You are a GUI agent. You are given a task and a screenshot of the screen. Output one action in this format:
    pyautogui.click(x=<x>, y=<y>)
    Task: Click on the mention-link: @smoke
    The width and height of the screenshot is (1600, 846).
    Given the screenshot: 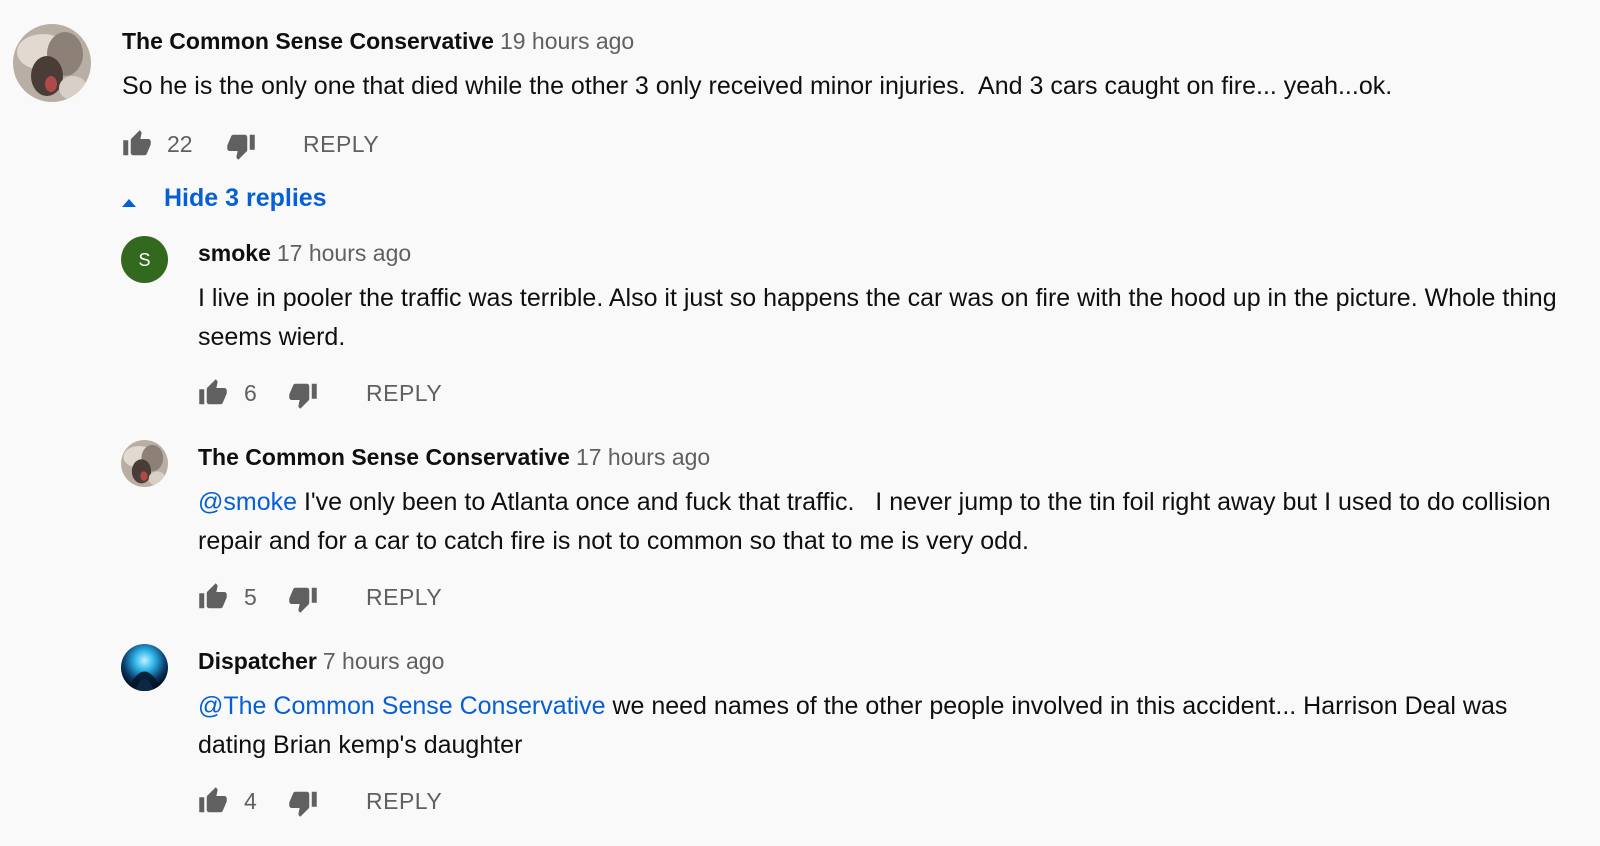 What is the action you would take?
    pyautogui.click(x=247, y=502)
    